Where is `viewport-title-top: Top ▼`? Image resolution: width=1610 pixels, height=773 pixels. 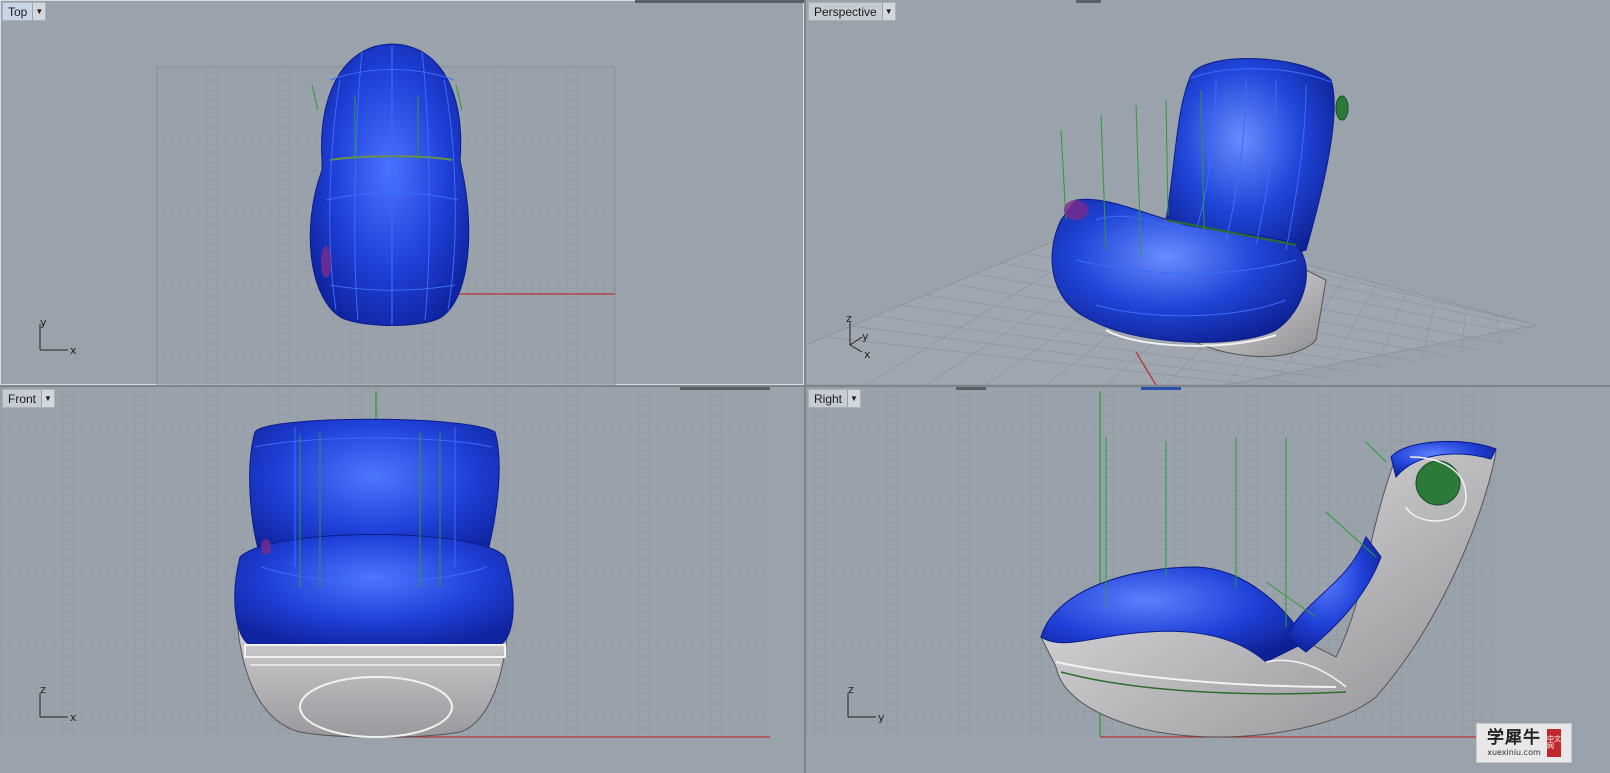 viewport-title-top: Top ▼ is located at coordinates (24, 11).